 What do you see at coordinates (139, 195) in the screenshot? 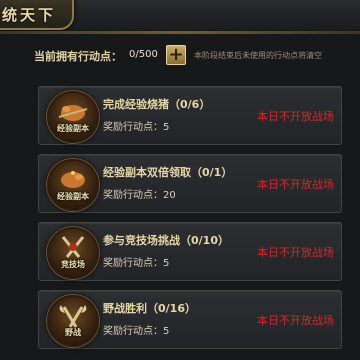
I see `task-reward: 奖励行动点：20` at bounding box center [139, 195].